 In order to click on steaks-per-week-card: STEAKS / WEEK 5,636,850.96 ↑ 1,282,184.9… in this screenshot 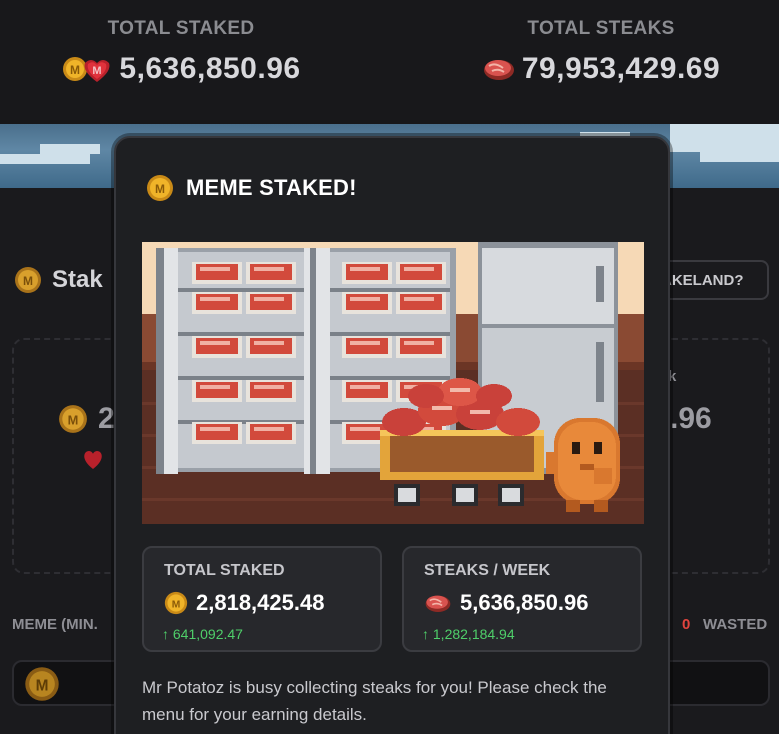, I will do `click(522, 599)`.